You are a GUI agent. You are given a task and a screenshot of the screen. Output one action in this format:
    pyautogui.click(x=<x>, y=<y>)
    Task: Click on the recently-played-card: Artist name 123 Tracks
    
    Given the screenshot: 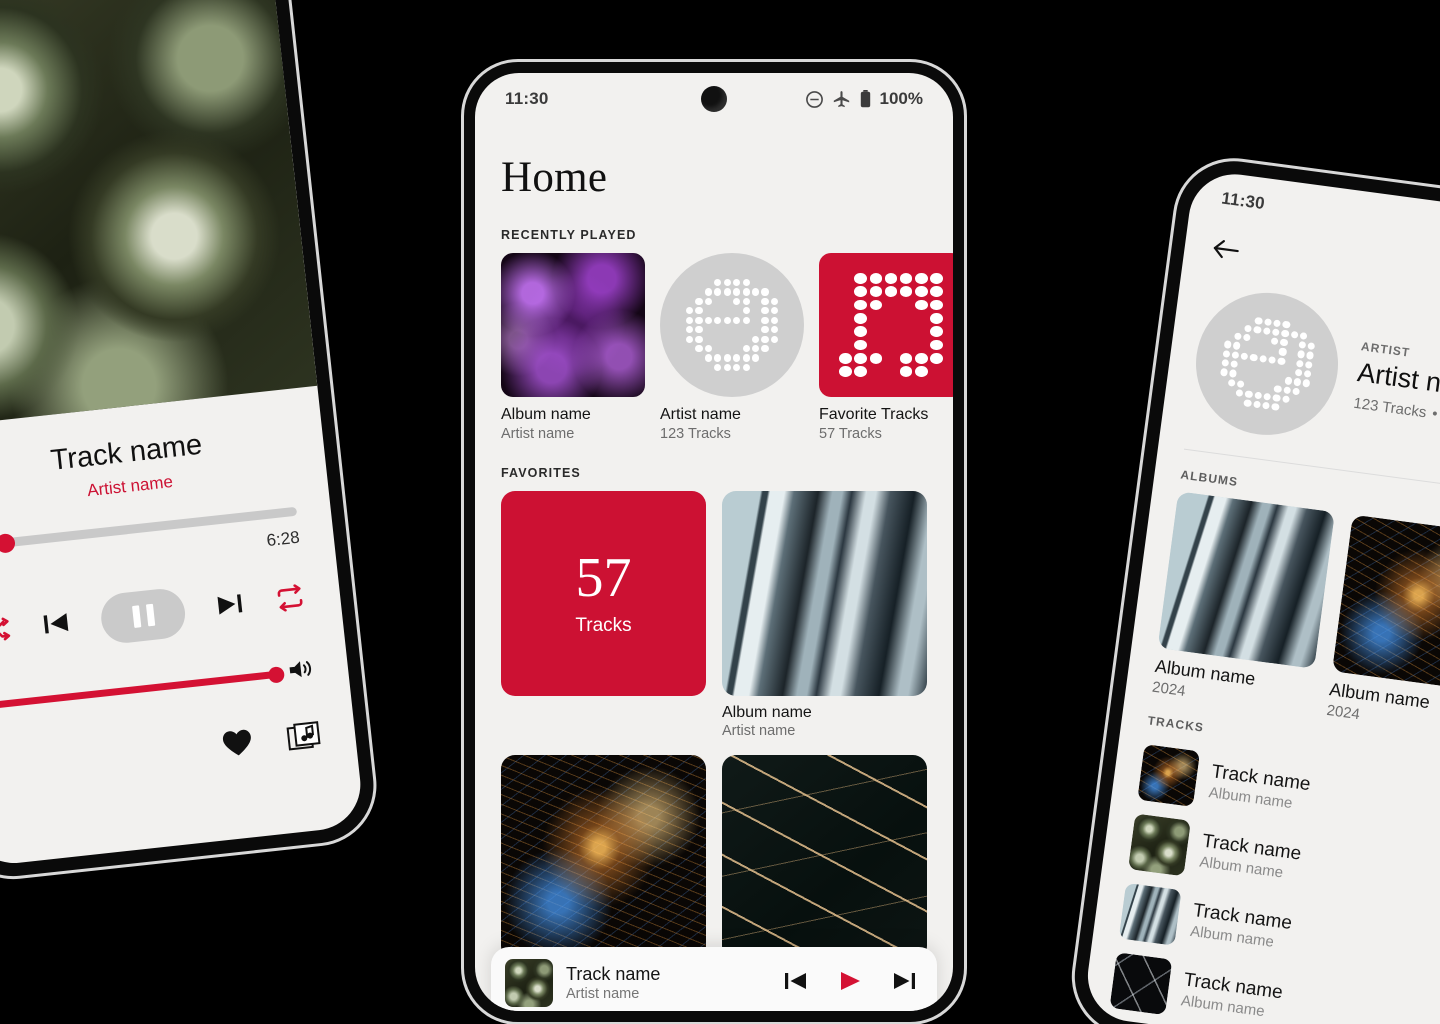 What is the action you would take?
    pyautogui.click(x=732, y=347)
    